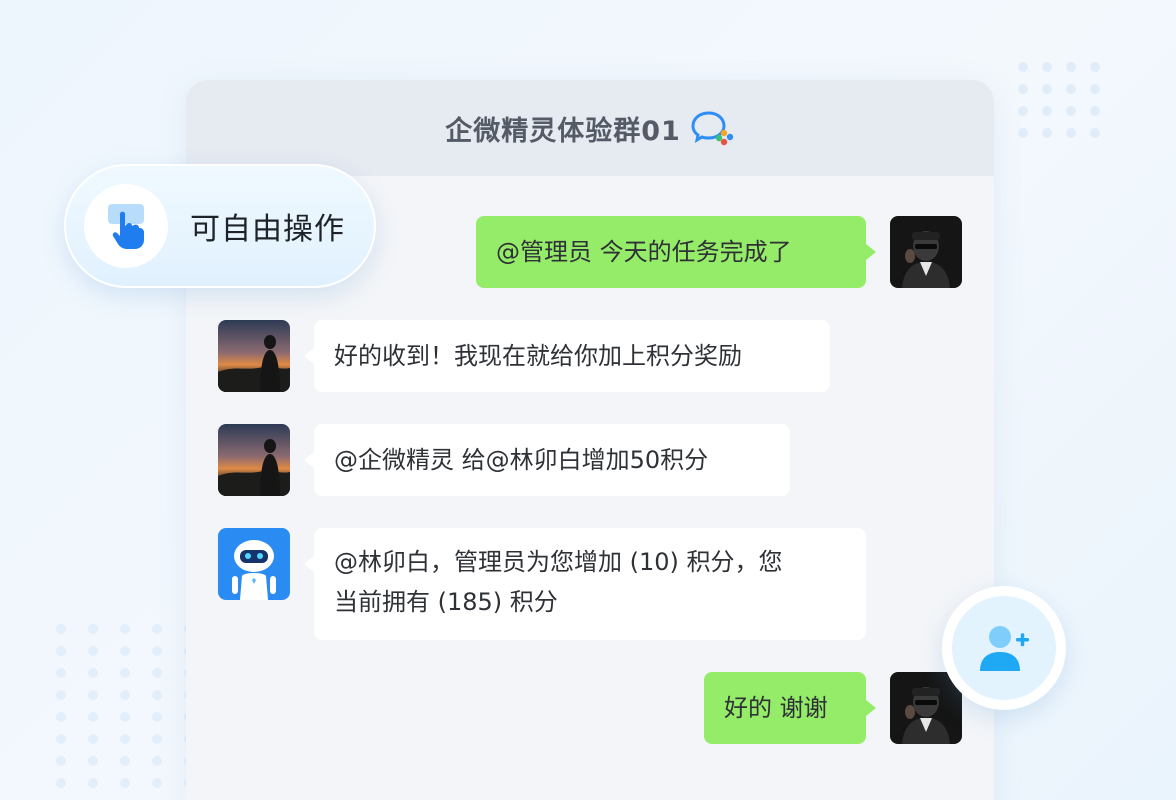 Image resolution: width=1176 pixels, height=800 pixels. Describe the element at coordinates (1059, 100) in the screenshot. I see `decorative-dots-top-right` at that location.